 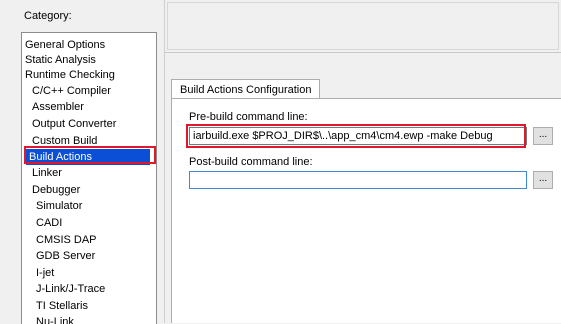 What do you see at coordinates (65, 45) in the screenshot?
I see `category-item-general-options: General Options` at bounding box center [65, 45].